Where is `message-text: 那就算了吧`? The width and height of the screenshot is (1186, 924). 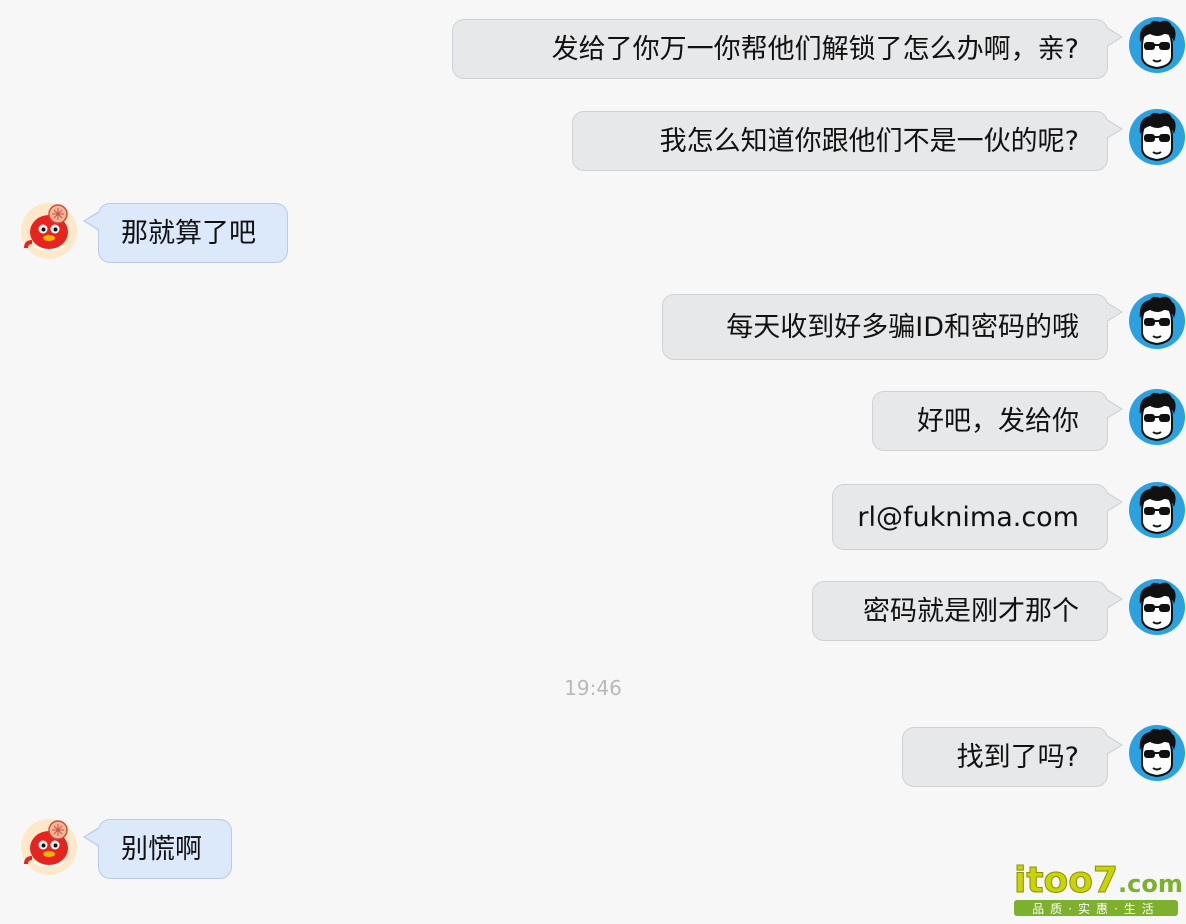
message-text: 那就算了吧 is located at coordinates (188, 233).